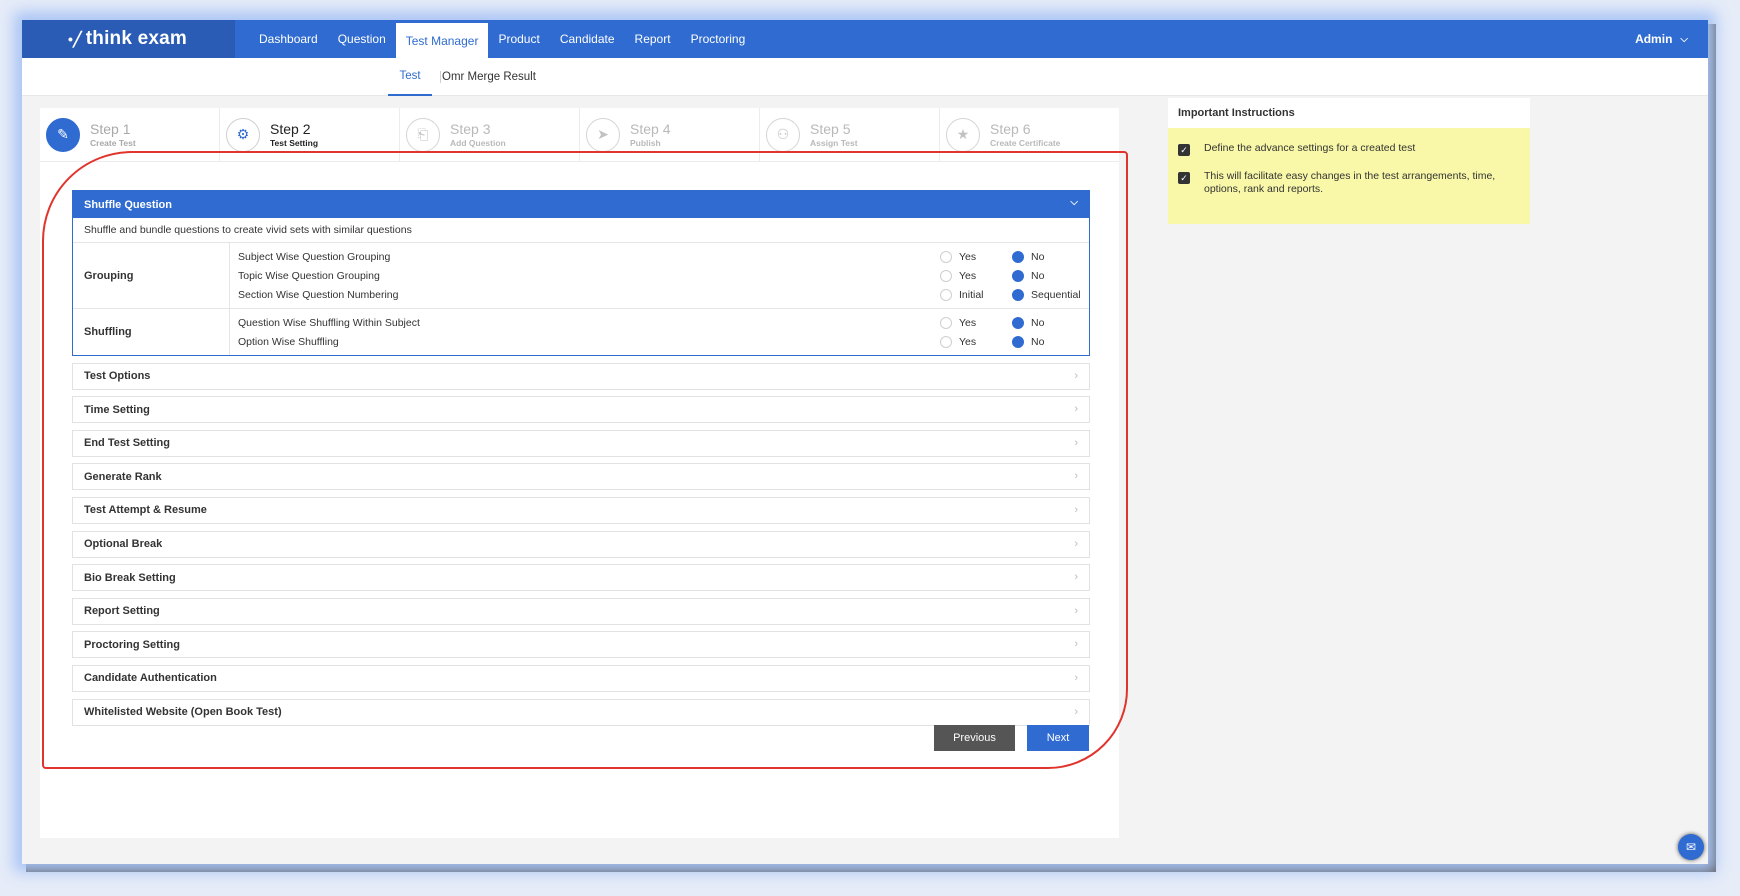 This screenshot has height=896, width=1740. What do you see at coordinates (362, 39) in the screenshot?
I see `nav-item-question: Question` at bounding box center [362, 39].